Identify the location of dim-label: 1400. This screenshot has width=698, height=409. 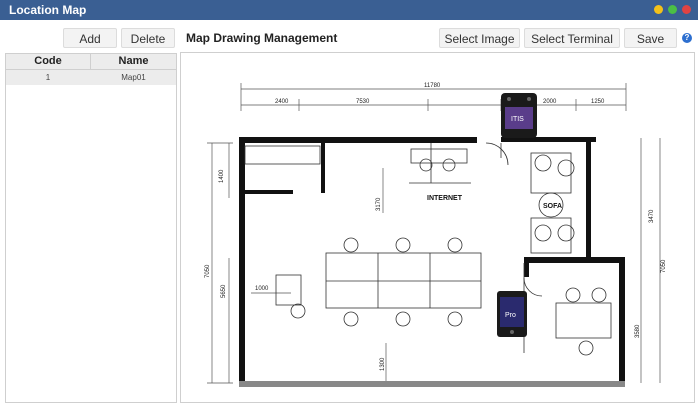
(222, 176).